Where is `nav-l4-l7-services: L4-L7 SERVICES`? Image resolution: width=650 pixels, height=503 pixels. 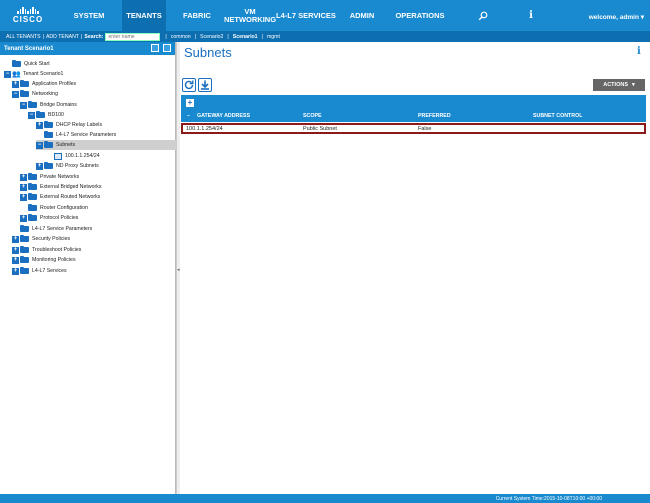 nav-l4-l7-services: L4-L7 SERVICES is located at coordinates (306, 15).